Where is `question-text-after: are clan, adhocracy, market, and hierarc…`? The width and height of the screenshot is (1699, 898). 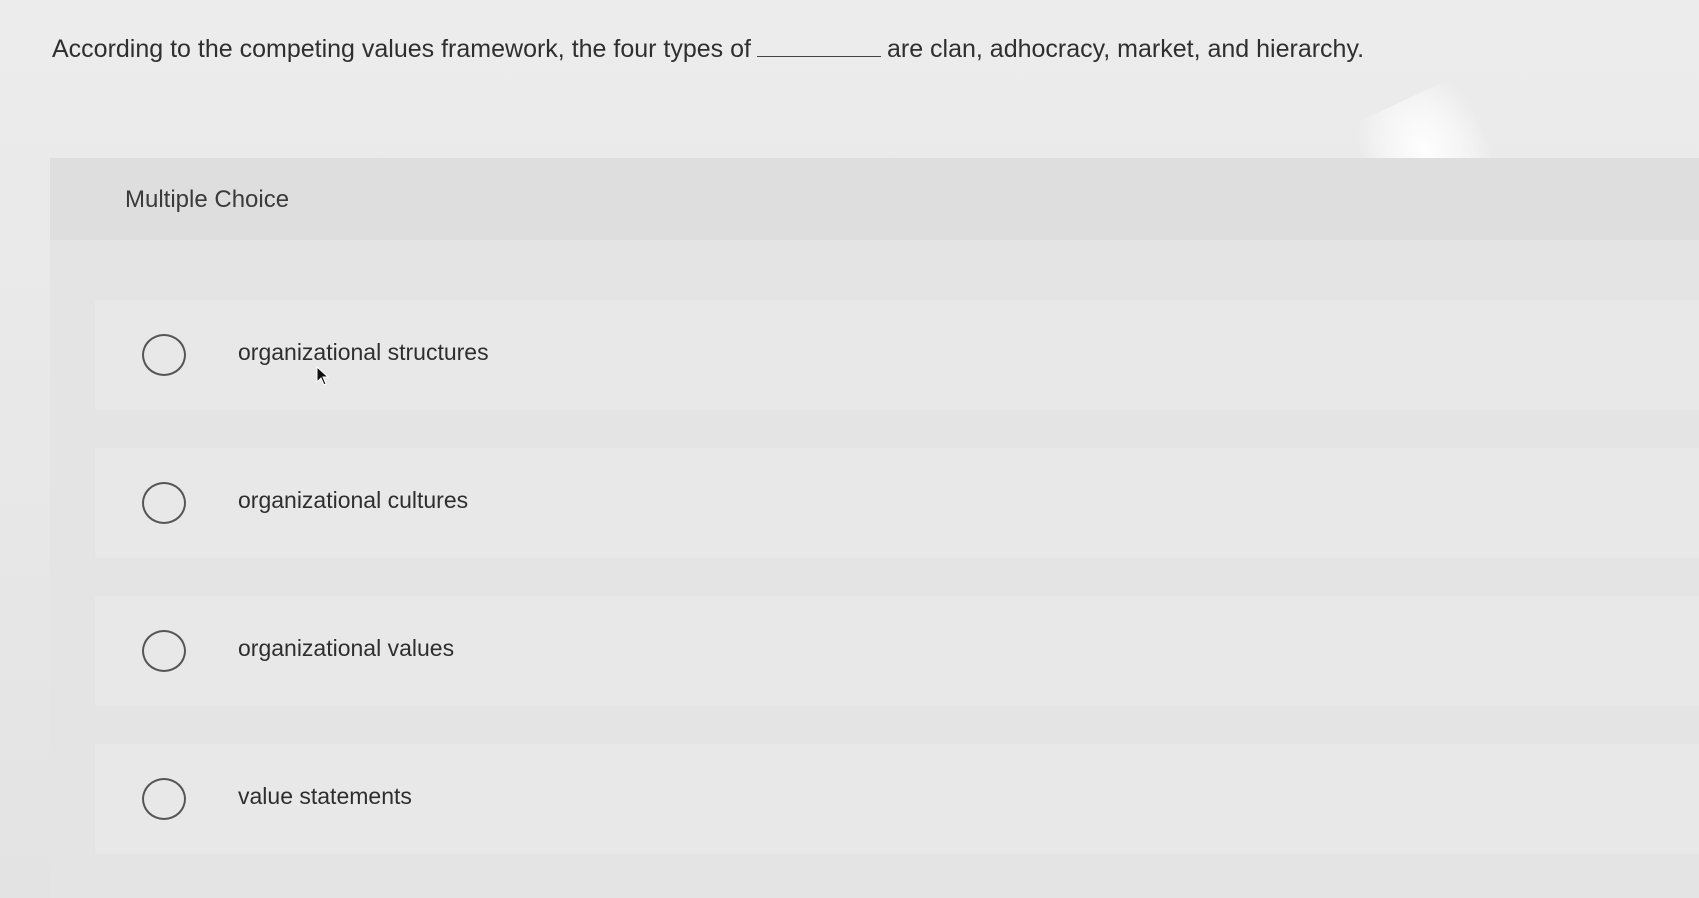
question-text-after: are clan, adhocracy, market, and hierarc… is located at coordinates (1125, 49).